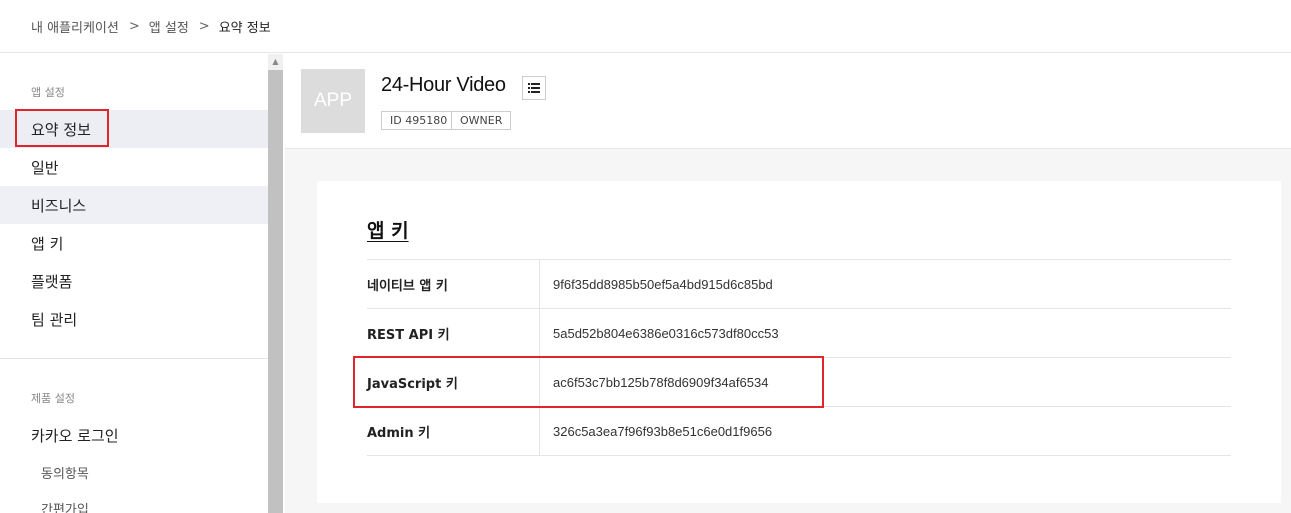 The height and width of the screenshot is (513, 1291). I want to click on key-label: REST API 키, so click(453, 333).